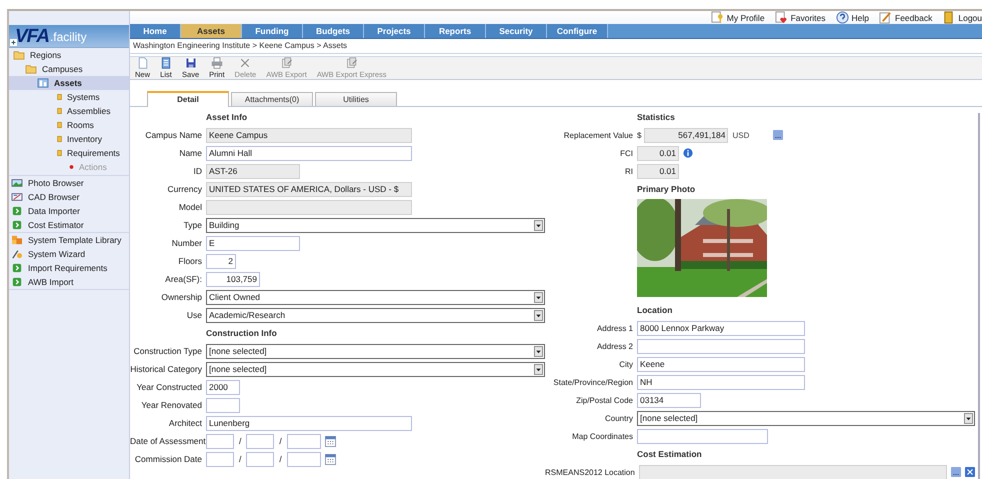  I want to click on key-page-icon, so click(717, 17).